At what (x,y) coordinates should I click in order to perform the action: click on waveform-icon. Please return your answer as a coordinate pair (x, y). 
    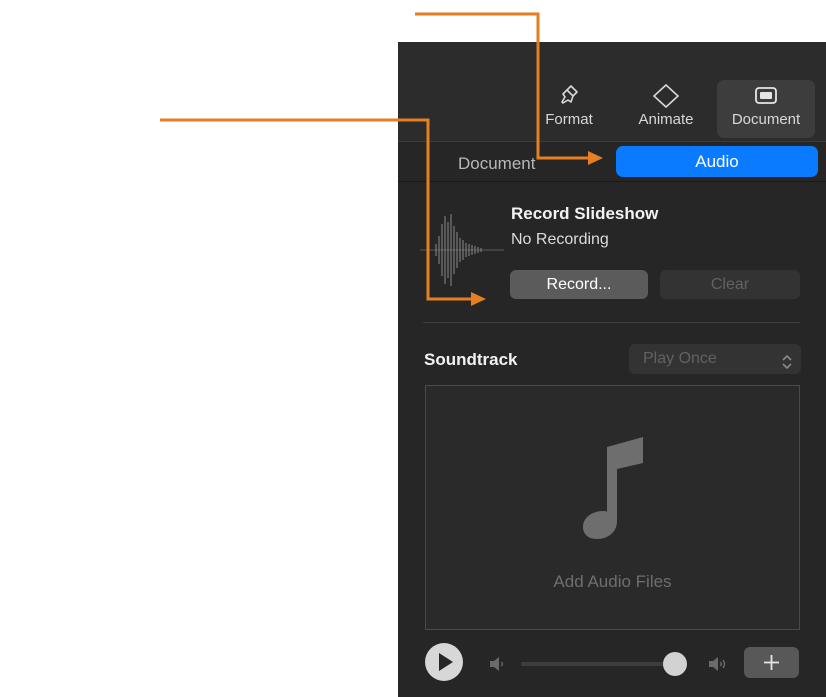
    Looking at the image, I should click on (462, 252).